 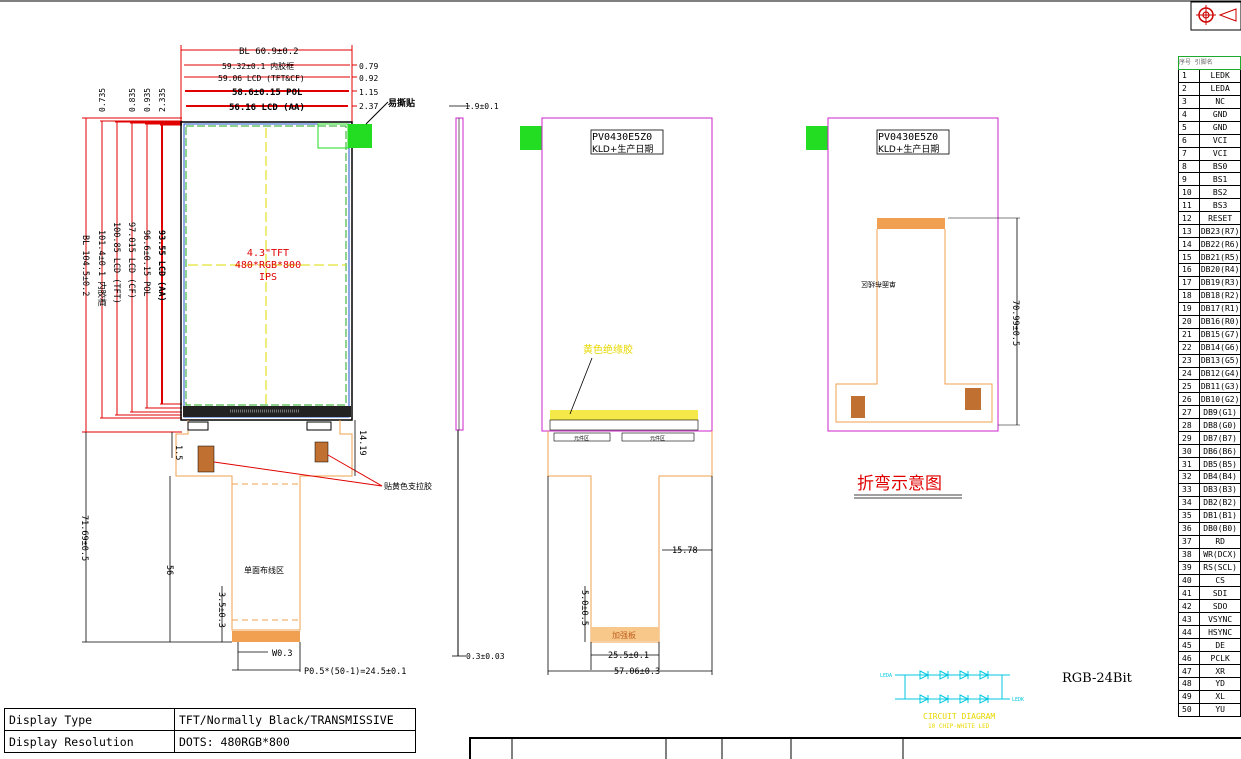 I want to click on pin-name: DB9(G1), so click(x=1220, y=412).